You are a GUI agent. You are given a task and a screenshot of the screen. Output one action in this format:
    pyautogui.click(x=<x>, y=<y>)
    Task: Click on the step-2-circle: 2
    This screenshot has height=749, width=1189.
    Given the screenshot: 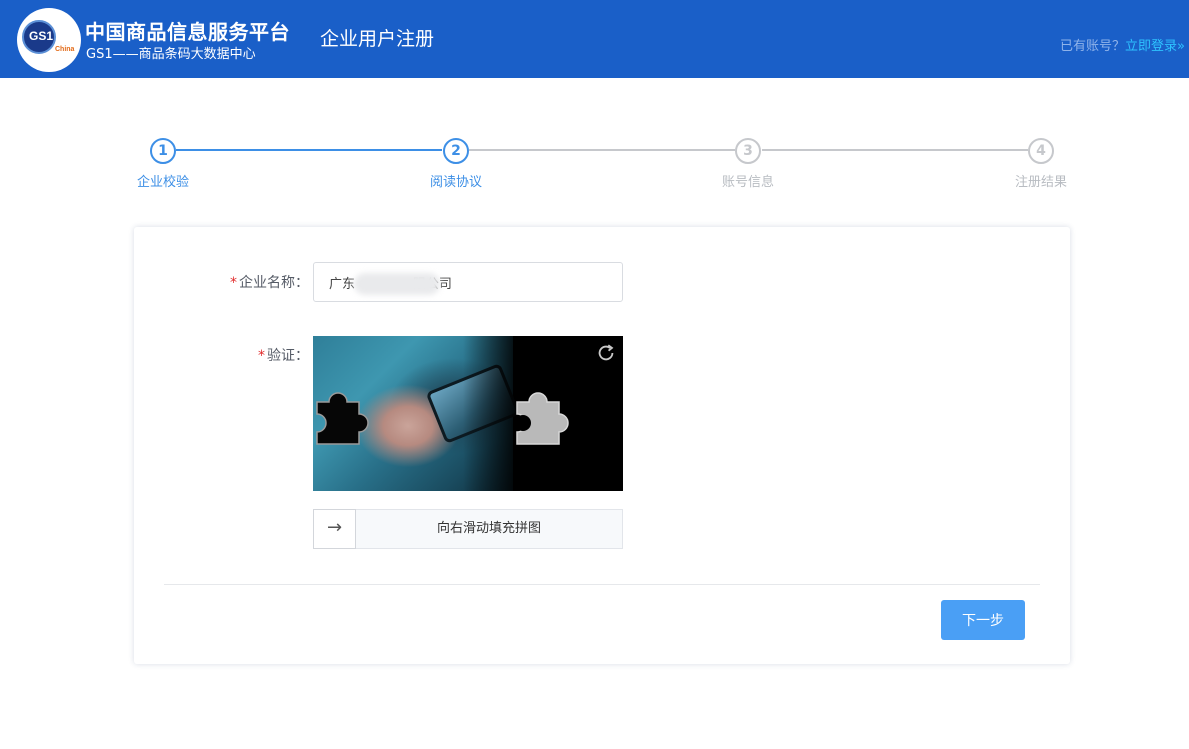 What is the action you would take?
    pyautogui.click(x=456, y=151)
    